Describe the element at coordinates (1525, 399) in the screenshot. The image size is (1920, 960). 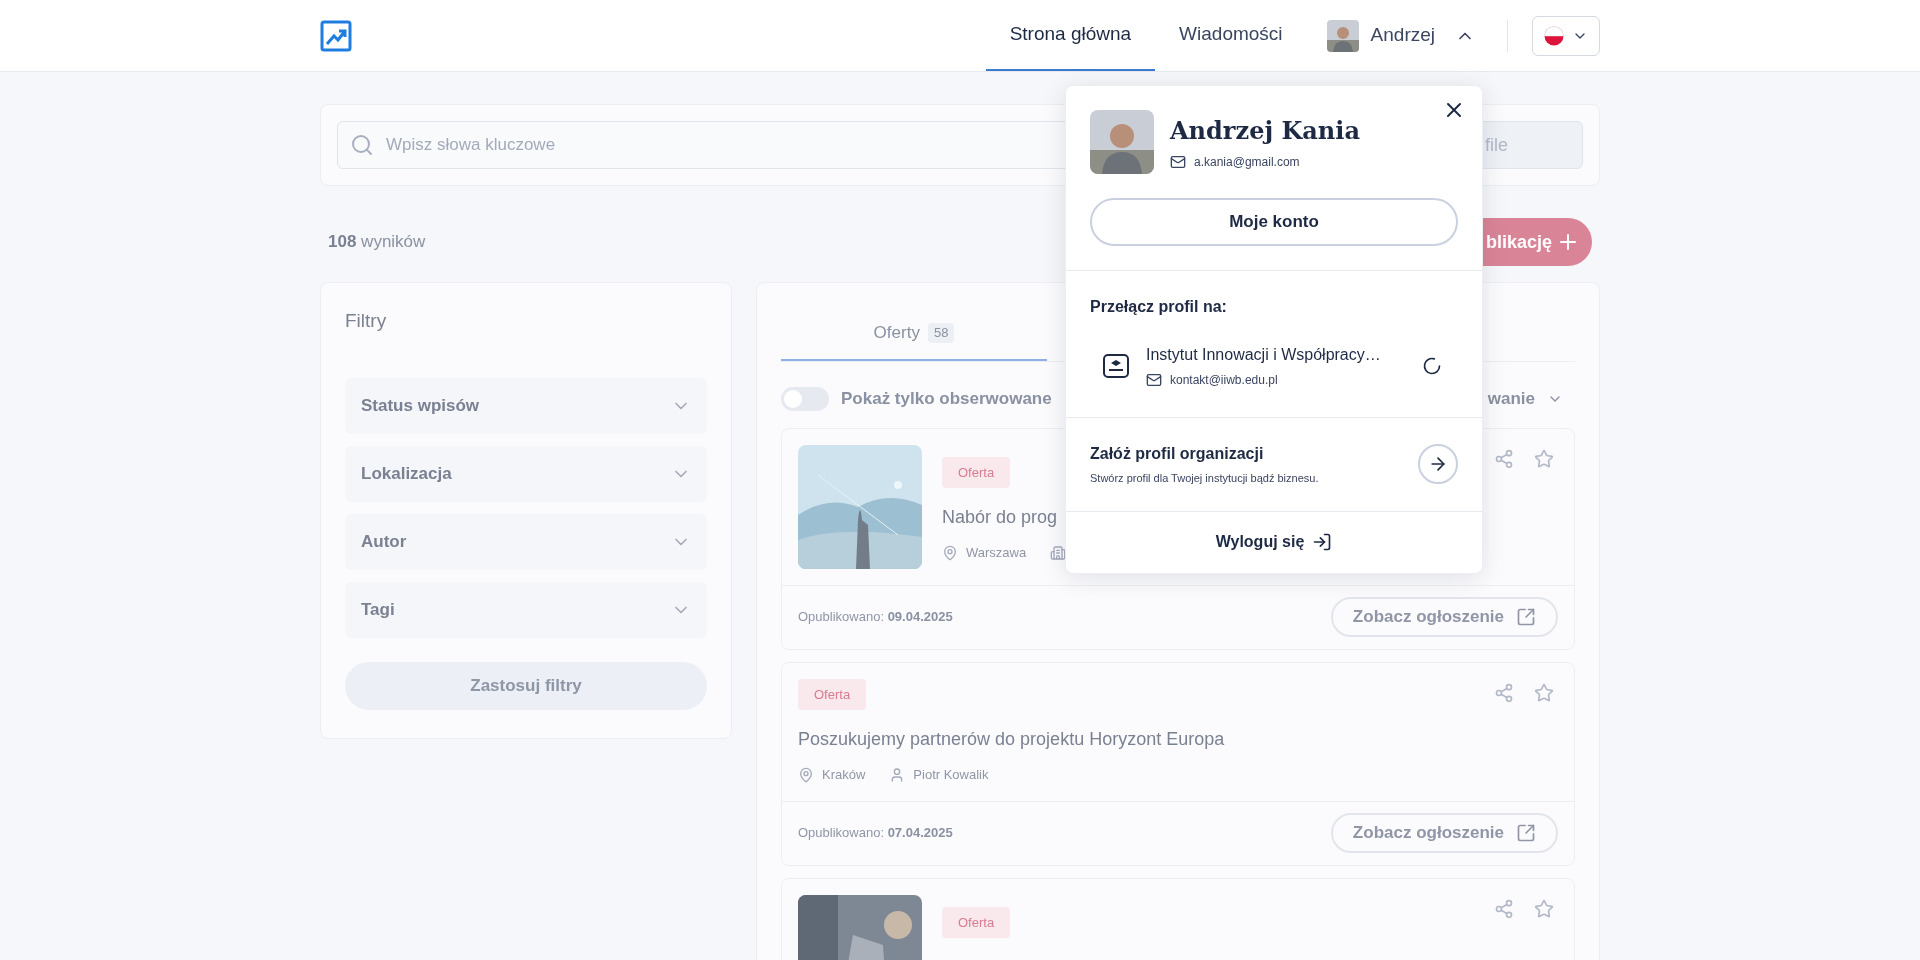
I see `sort-dropdown: wanie` at that location.